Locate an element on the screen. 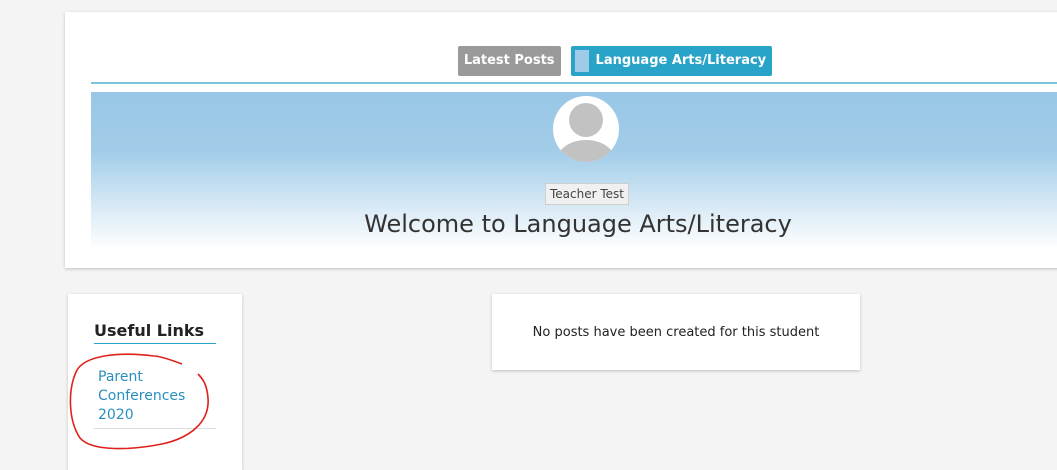  link-parent-conferences: Parent Conferences 2020 is located at coordinates (155, 398).